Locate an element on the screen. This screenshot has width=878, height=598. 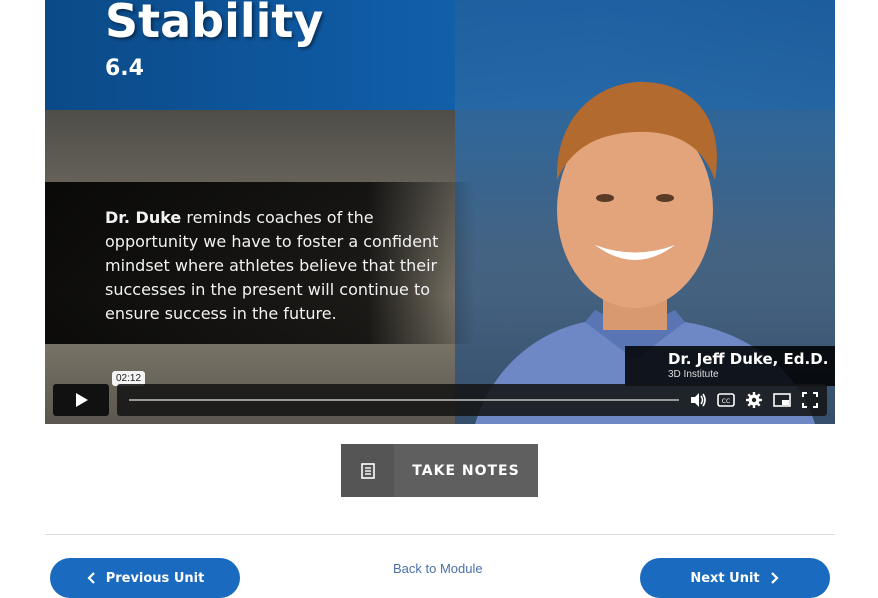
fullscreen-button is located at coordinates (810, 400).